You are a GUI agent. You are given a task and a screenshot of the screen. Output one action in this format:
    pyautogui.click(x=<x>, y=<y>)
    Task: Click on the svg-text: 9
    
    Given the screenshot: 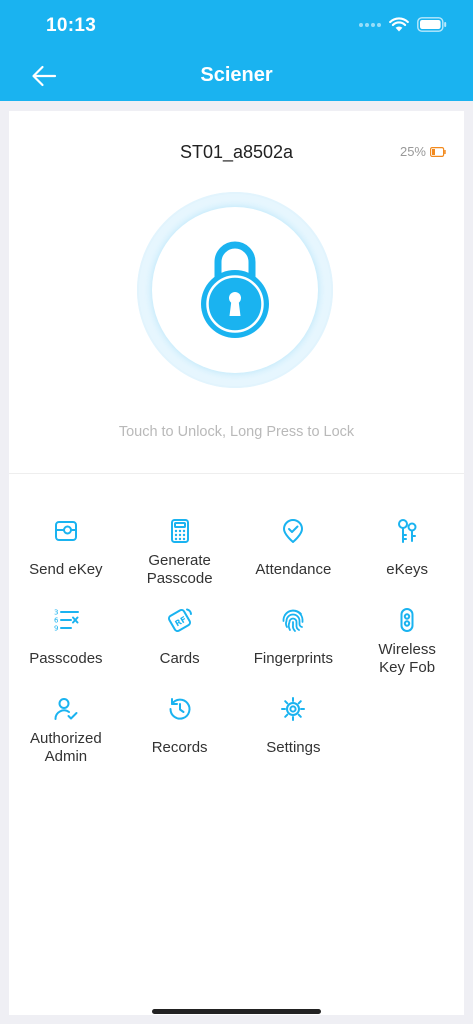 What is the action you would take?
    pyautogui.click(x=56, y=629)
    